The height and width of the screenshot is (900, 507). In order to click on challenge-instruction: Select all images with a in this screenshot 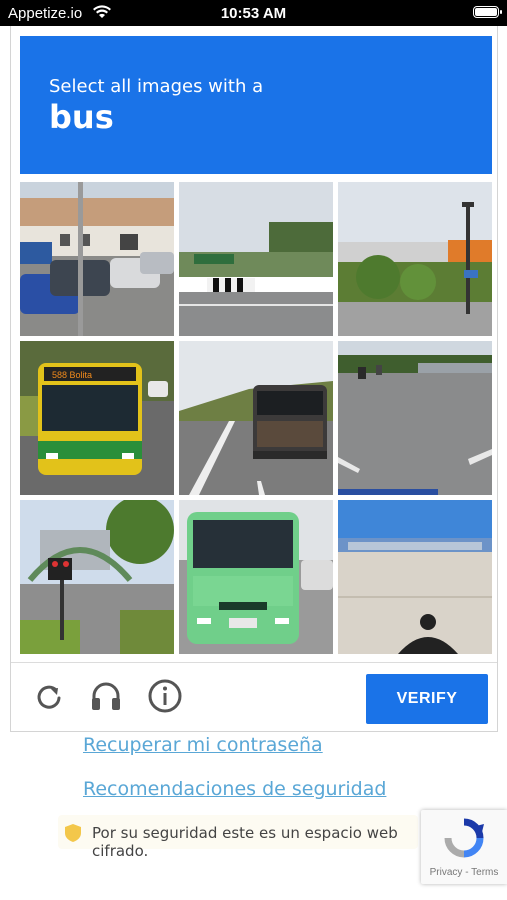, I will do `click(156, 86)`.